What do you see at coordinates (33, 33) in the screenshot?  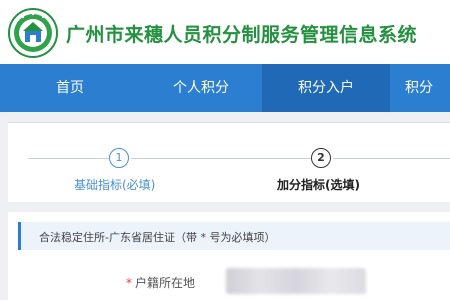 I see `site-logo-icon` at bounding box center [33, 33].